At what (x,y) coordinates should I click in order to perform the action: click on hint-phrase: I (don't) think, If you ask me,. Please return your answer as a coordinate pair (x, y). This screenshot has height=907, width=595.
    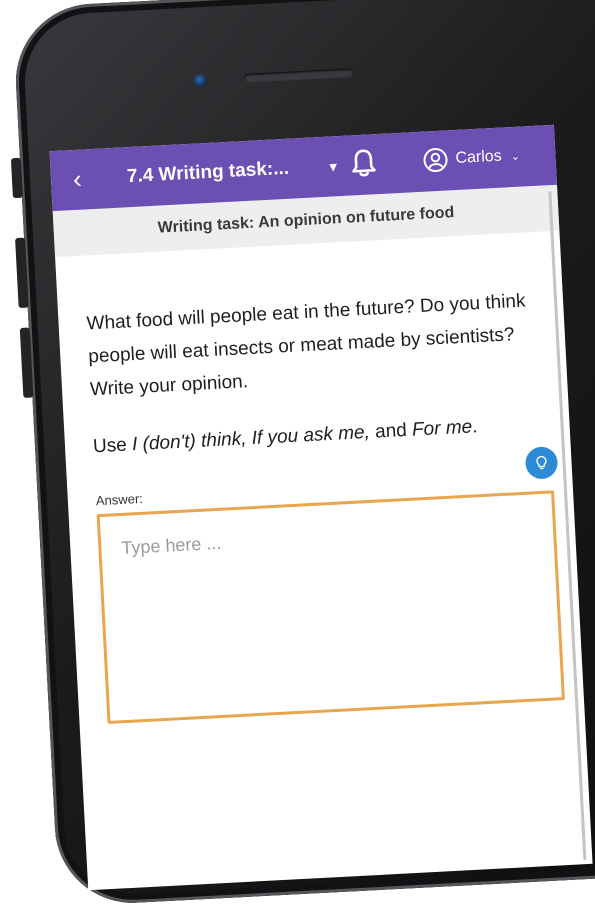
    Looking at the image, I should click on (251, 438).